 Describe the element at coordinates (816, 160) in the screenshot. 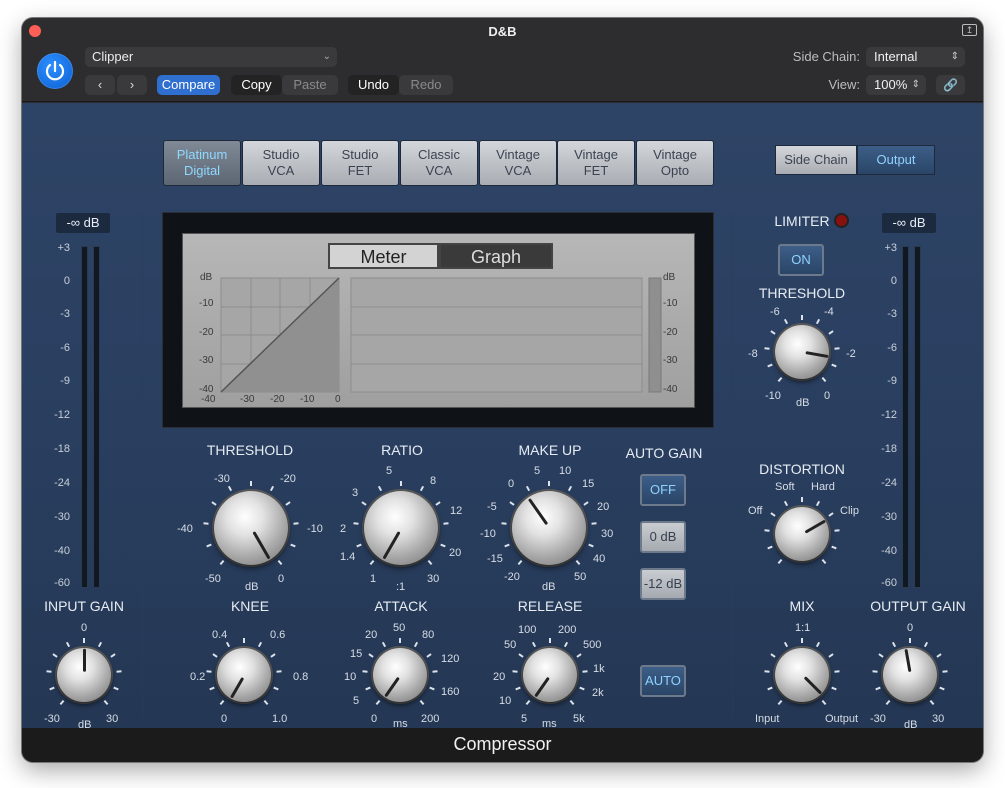

I see `side-chain-view-button: Side Chain` at that location.